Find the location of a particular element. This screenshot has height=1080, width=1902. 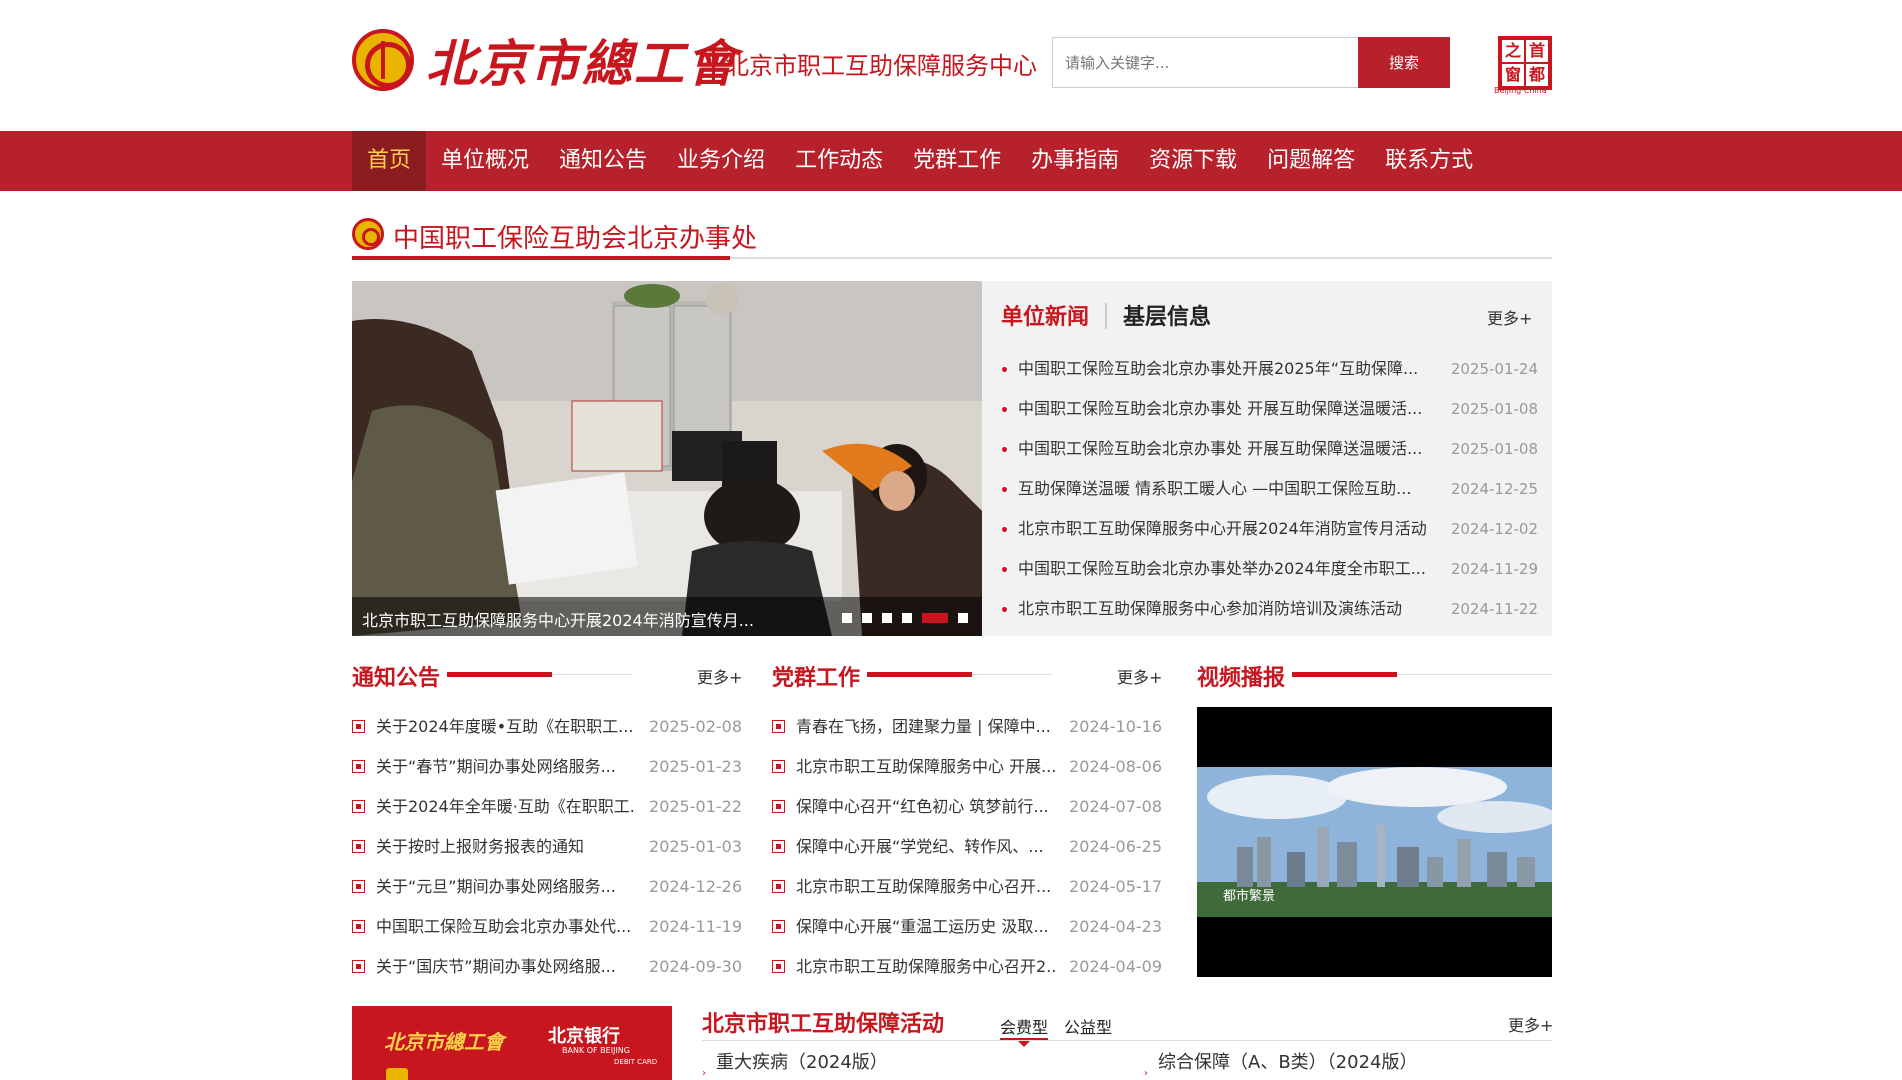

news-item-title: 北京市职工互助保障服务中心参加消防培训及演练活动 is located at coordinates (1228, 609).